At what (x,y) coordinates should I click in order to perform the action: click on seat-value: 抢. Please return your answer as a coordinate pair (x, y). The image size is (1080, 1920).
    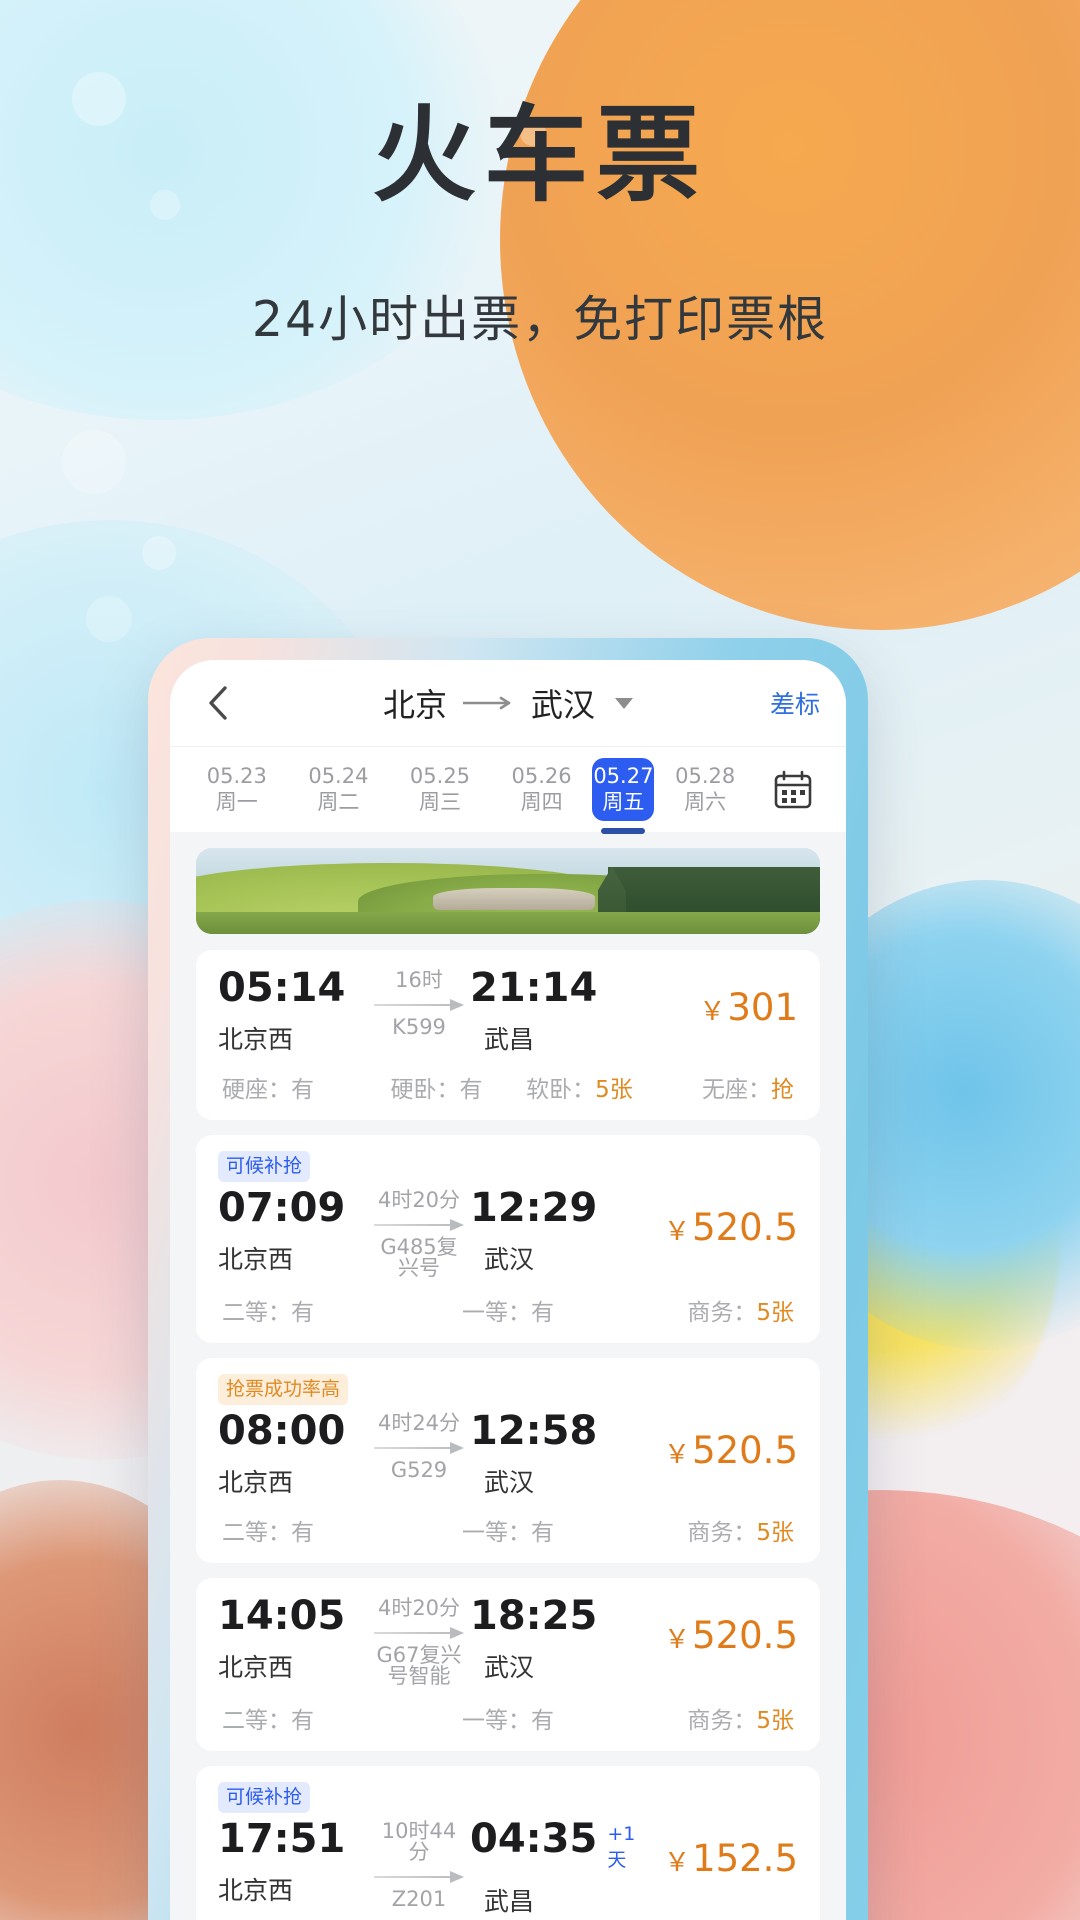
    Looking at the image, I should click on (782, 1090).